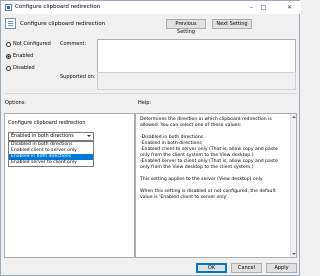 The height and width of the screenshot is (276, 320). What do you see at coordinates (8, 68) in the screenshot?
I see `radio-disabled-dot` at bounding box center [8, 68].